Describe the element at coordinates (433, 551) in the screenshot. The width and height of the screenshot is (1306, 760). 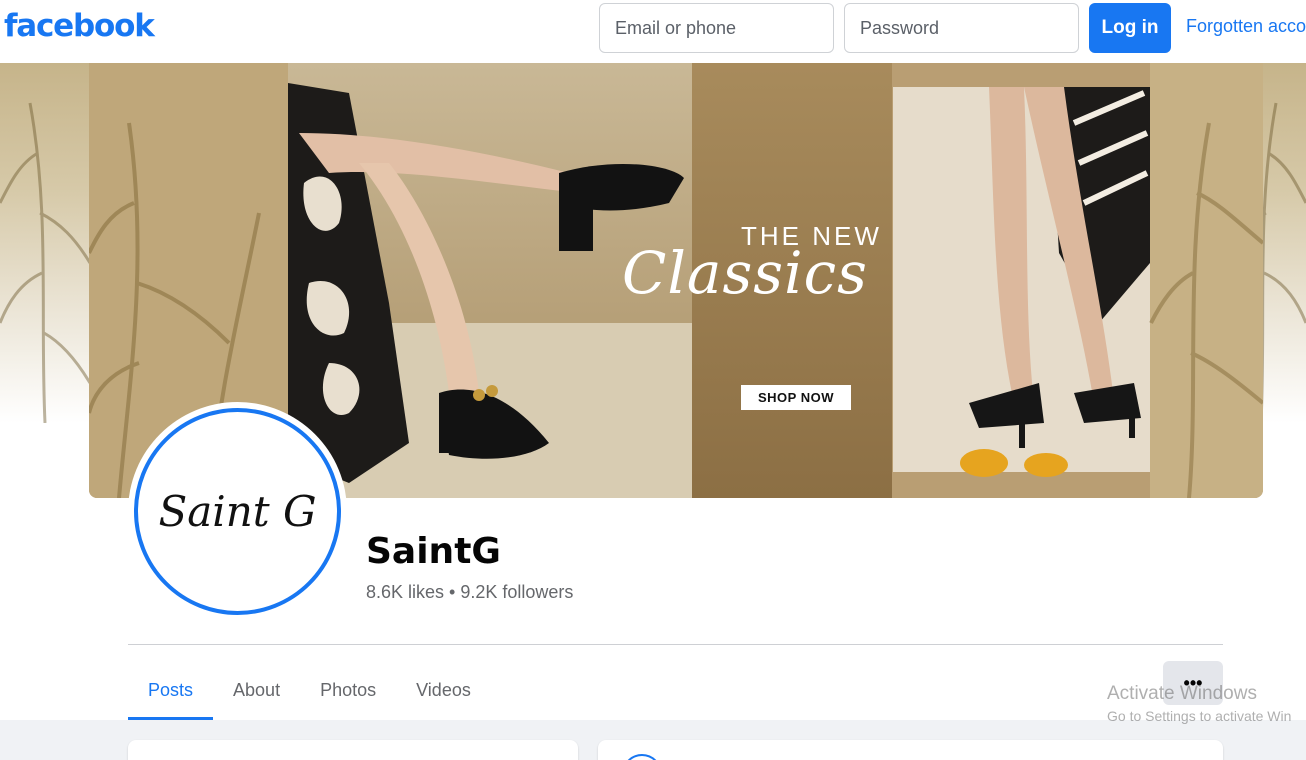
I see `page-title: SaintG` at that location.